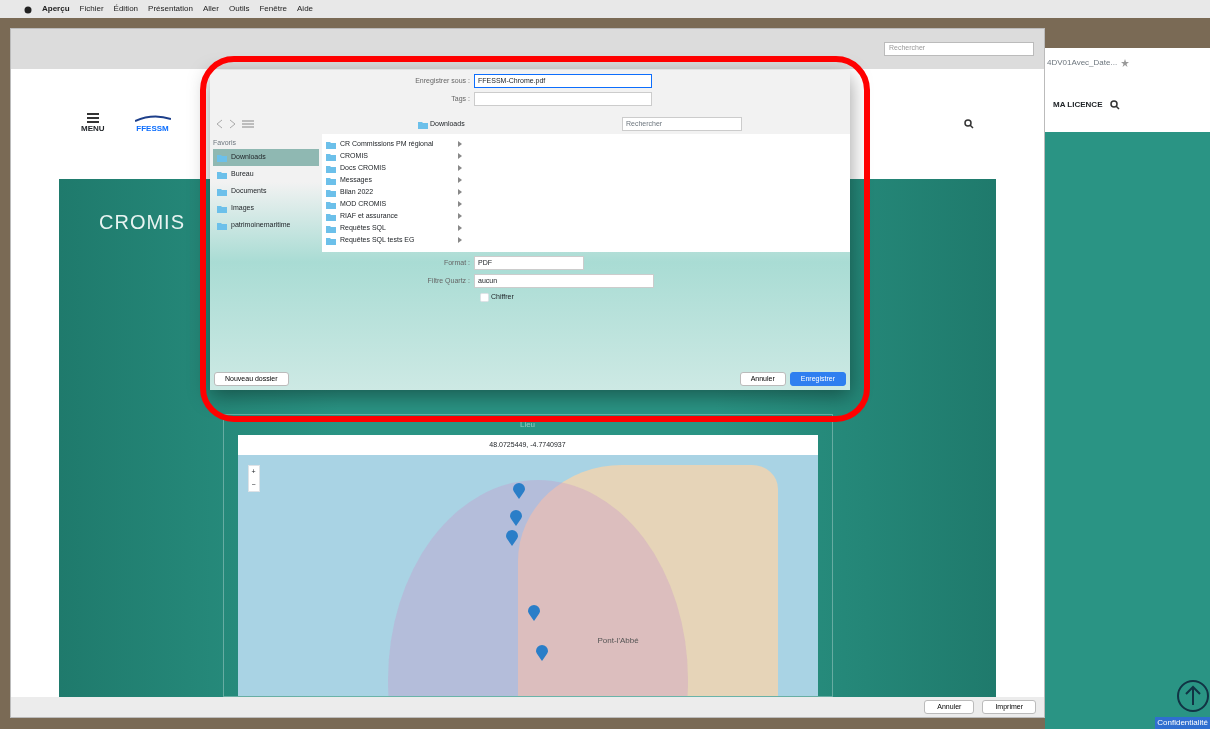 This screenshot has height=729, width=1210. What do you see at coordinates (92, 118) in the screenshot?
I see `menu-icon` at bounding box center [92, 118].